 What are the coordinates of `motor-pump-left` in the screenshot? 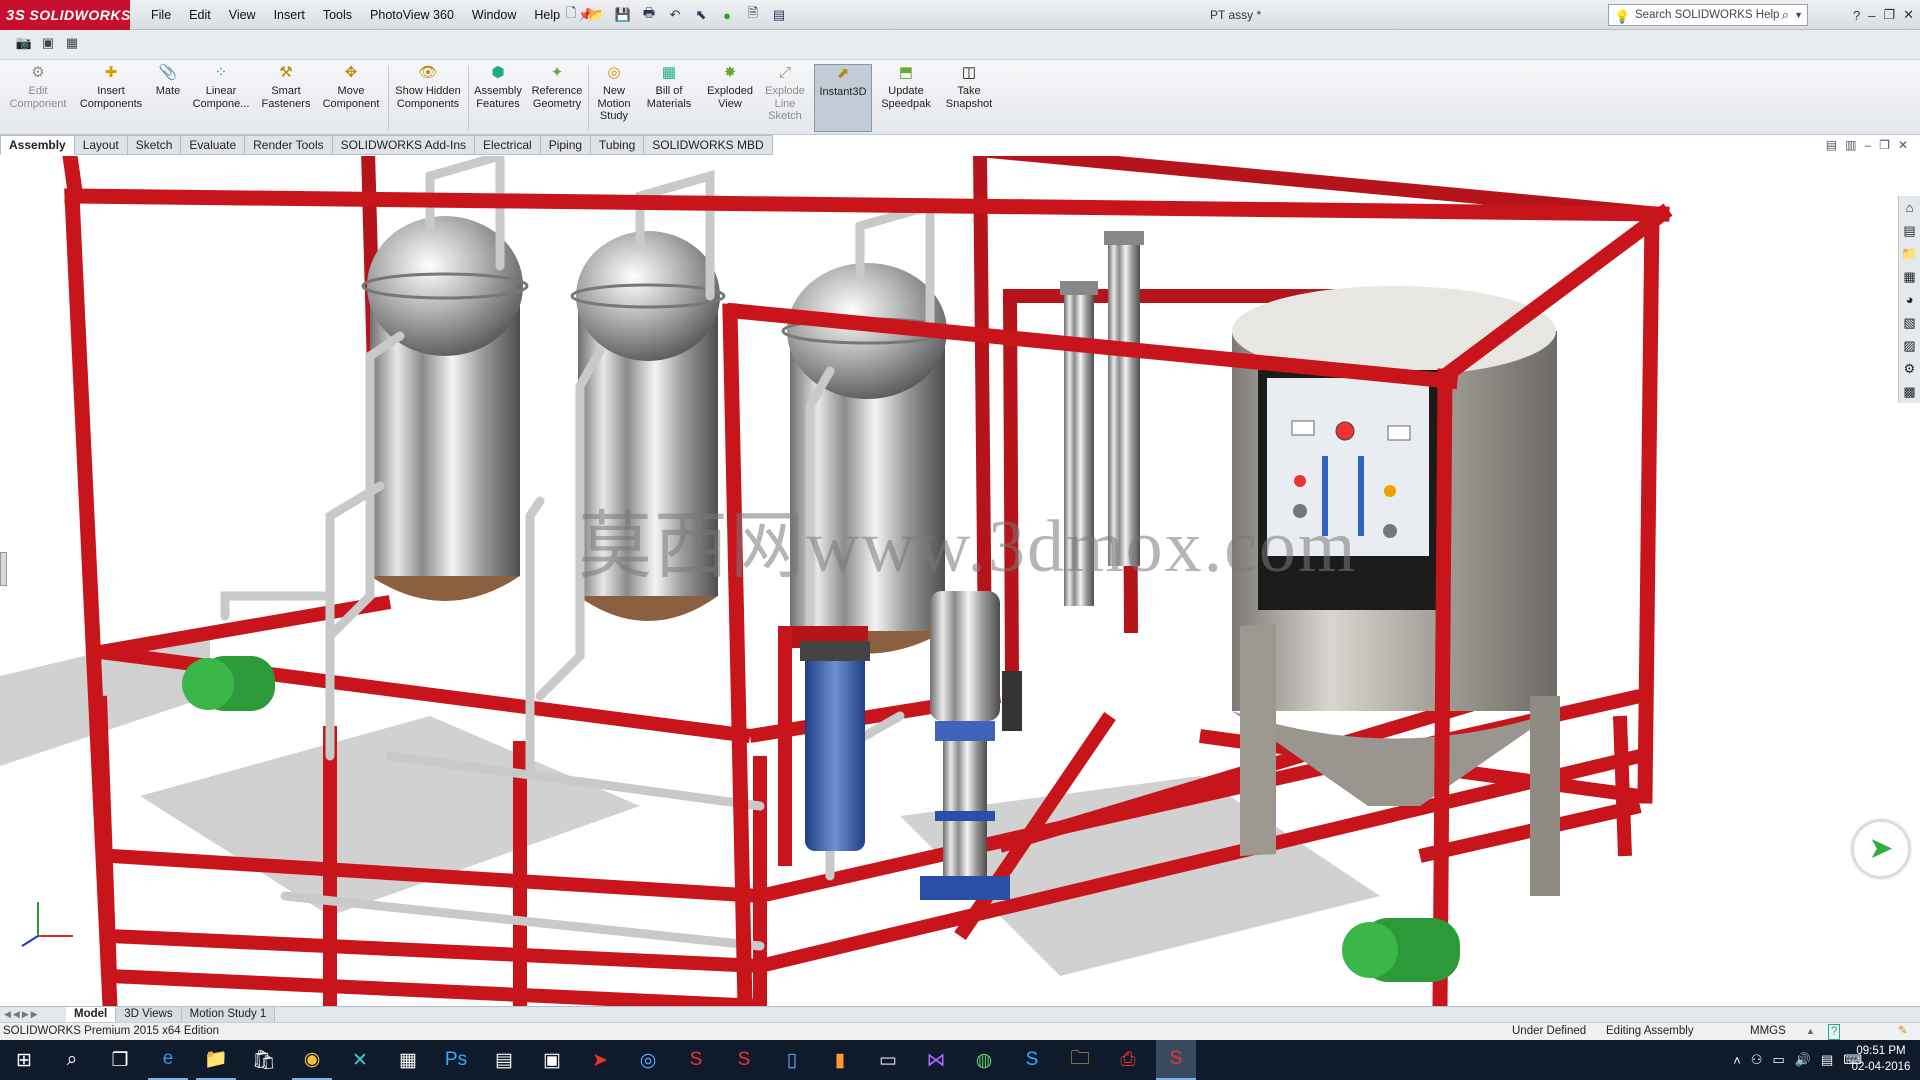 It's located at (228, 683).